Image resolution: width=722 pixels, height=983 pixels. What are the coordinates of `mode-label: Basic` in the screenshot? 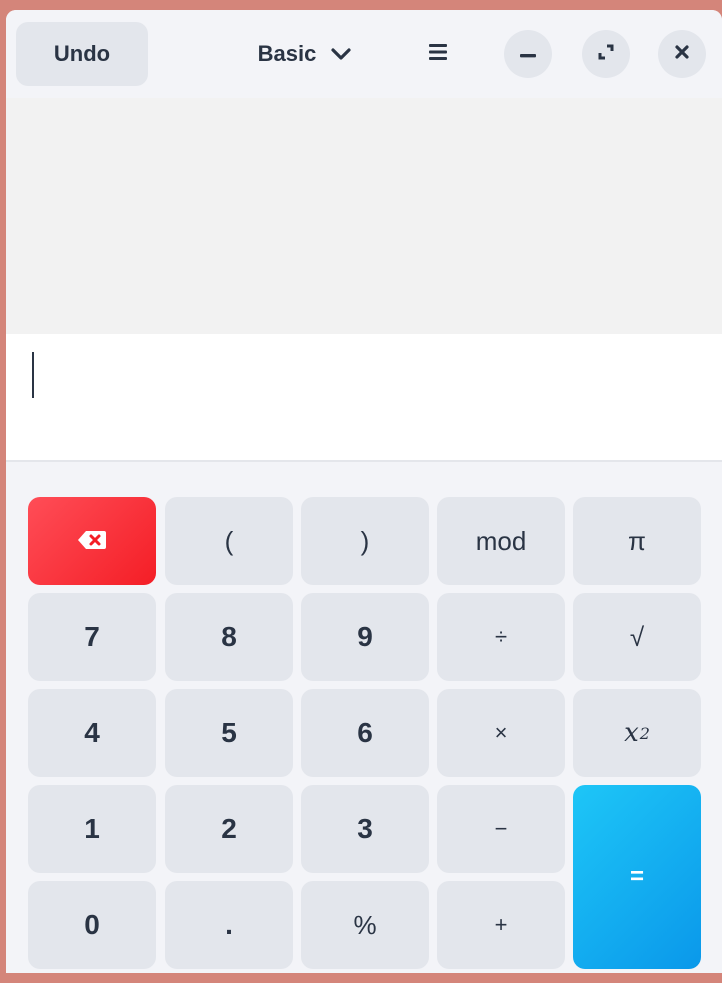 It's located at (287, 53).